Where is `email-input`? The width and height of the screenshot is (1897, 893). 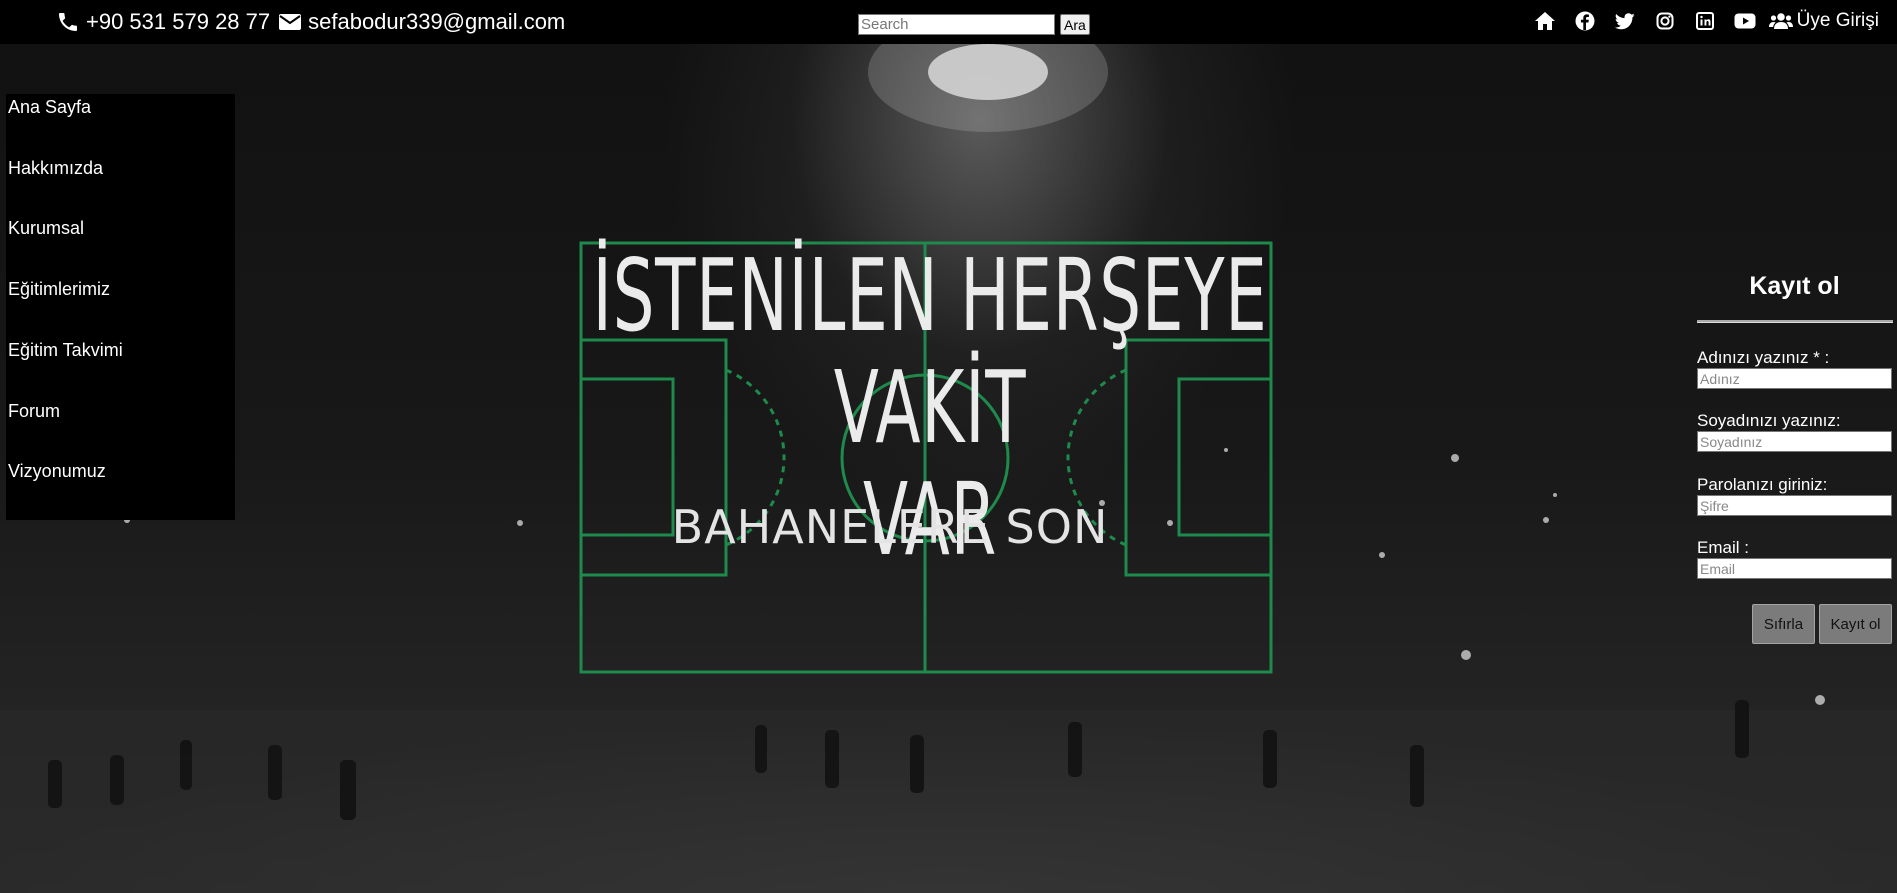 email-input is located at coordinates (1794, 568).